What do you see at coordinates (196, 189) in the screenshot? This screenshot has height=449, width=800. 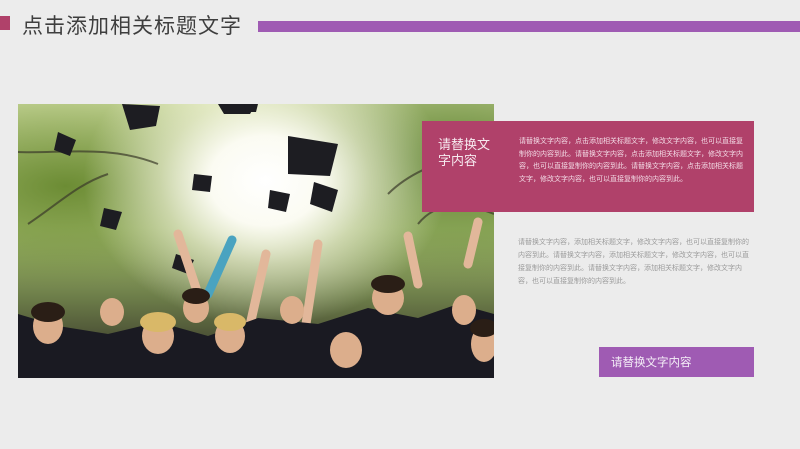 I see `graduation-caps` at bounding box center [196, 189].